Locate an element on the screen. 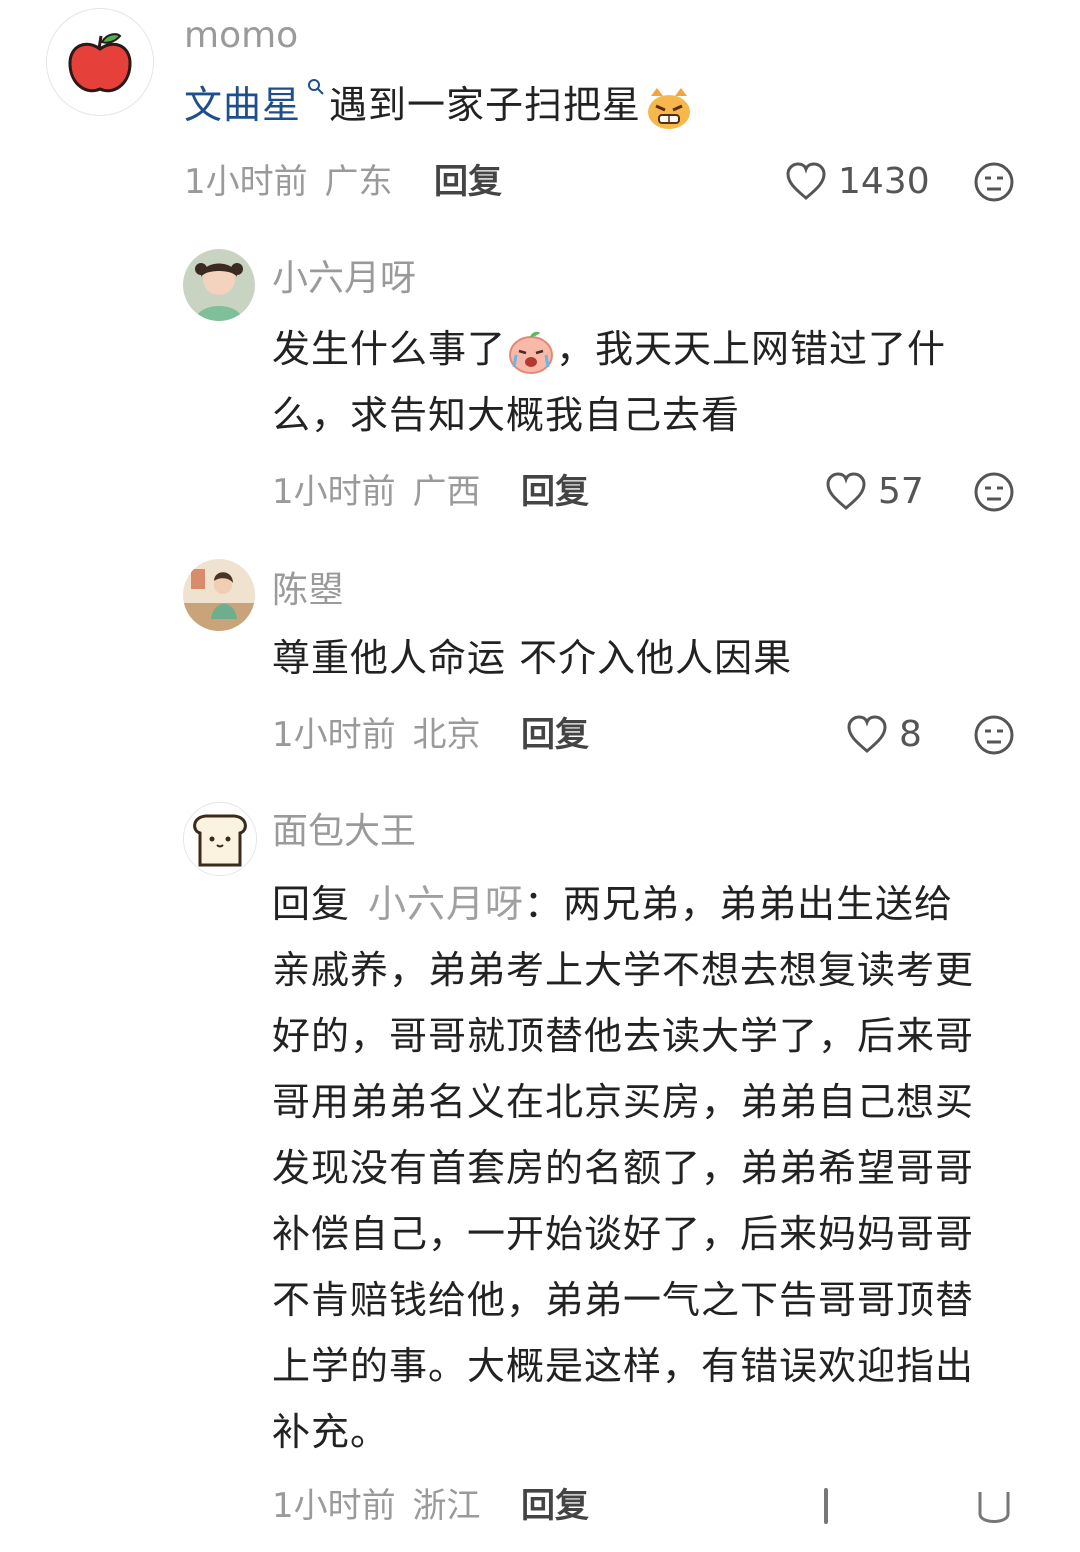 This screenshot has width=1080, height=1552. illustration-avatar-icon is located at coordinates (219, 595).